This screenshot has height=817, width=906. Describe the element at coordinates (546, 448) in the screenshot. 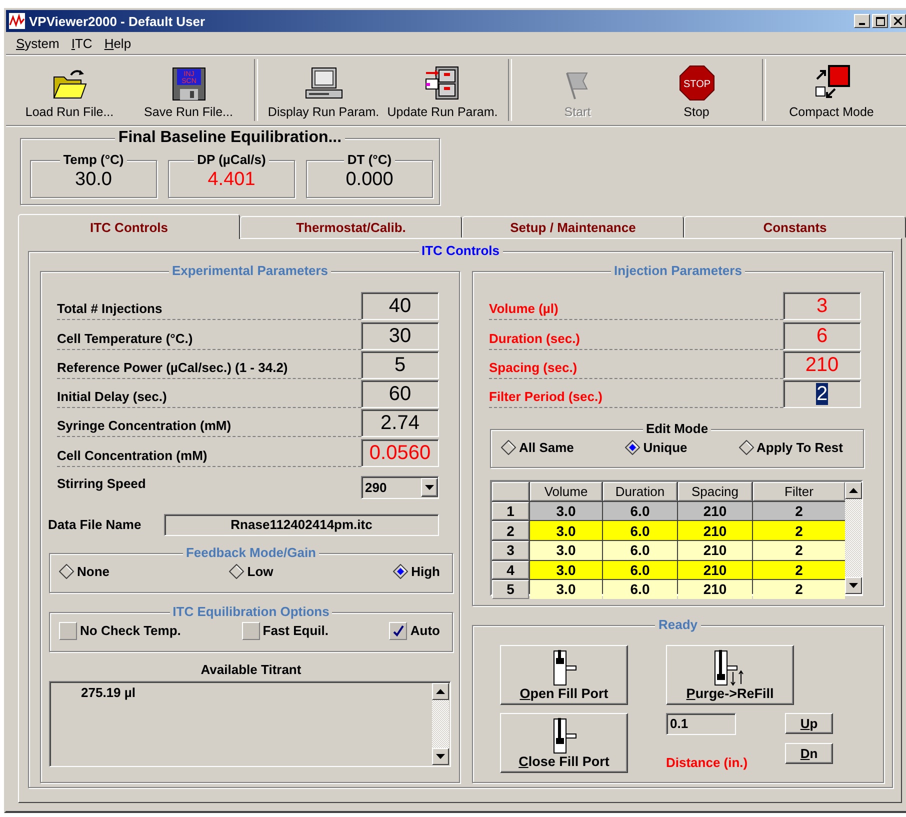

I see `radio-label: All Same` at that location.